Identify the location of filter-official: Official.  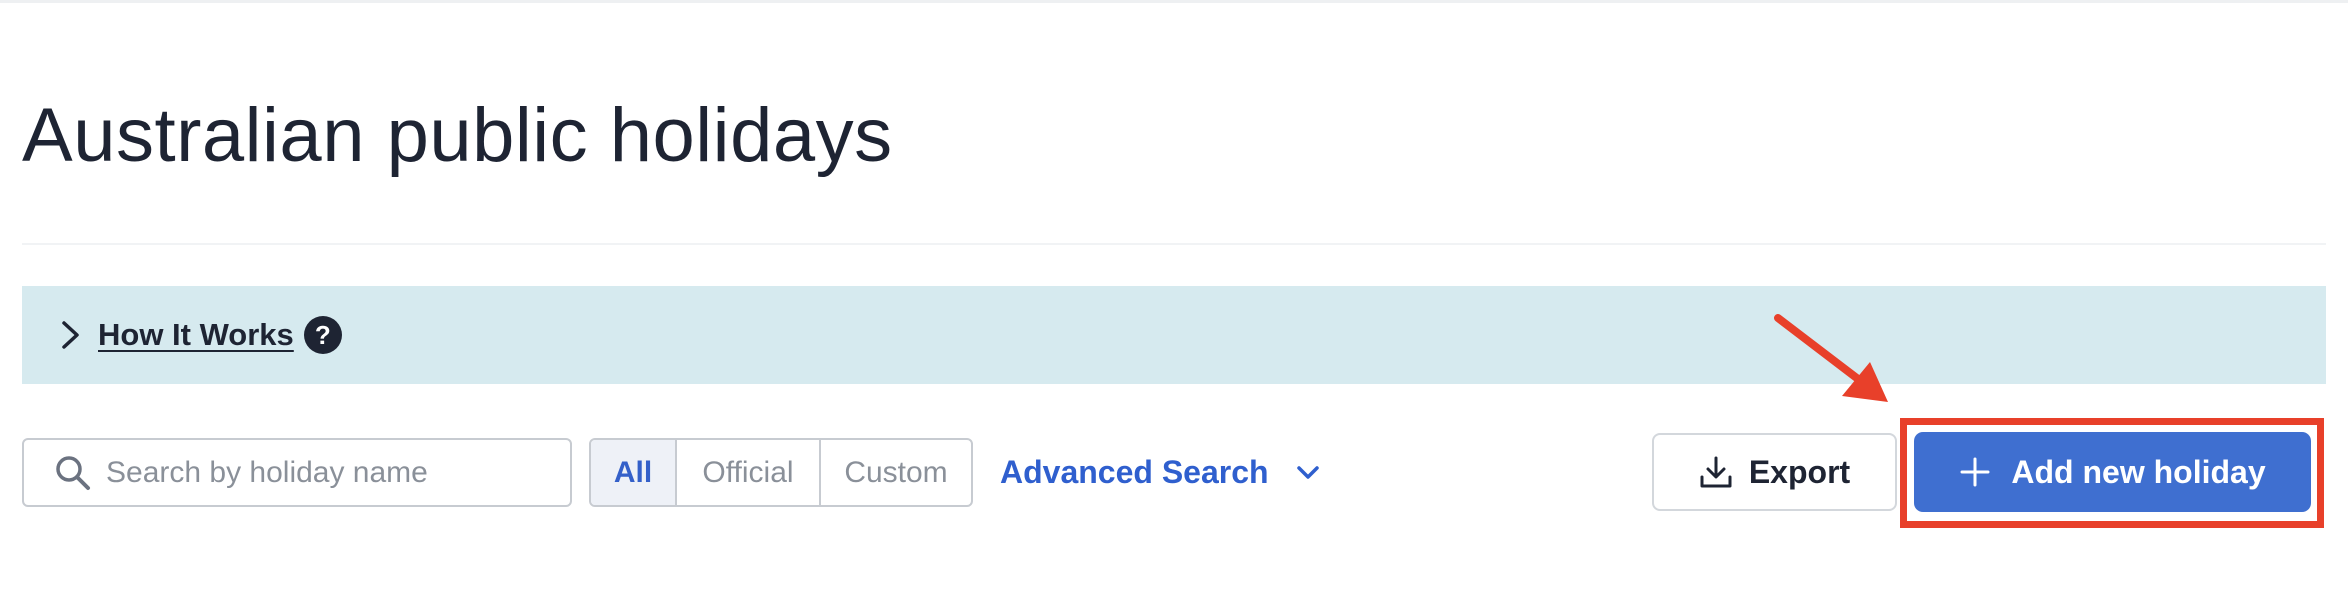
(749, 472).